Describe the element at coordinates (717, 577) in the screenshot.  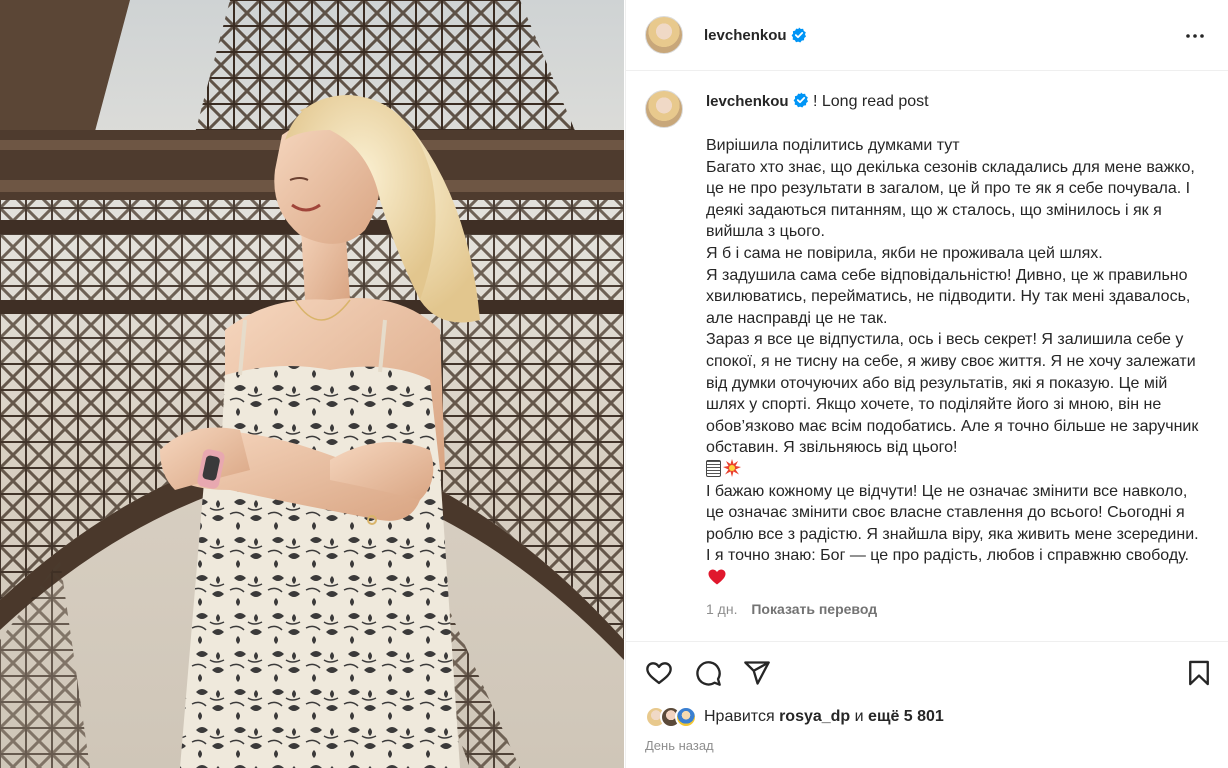
I see `red-heart-emoji` at that location.